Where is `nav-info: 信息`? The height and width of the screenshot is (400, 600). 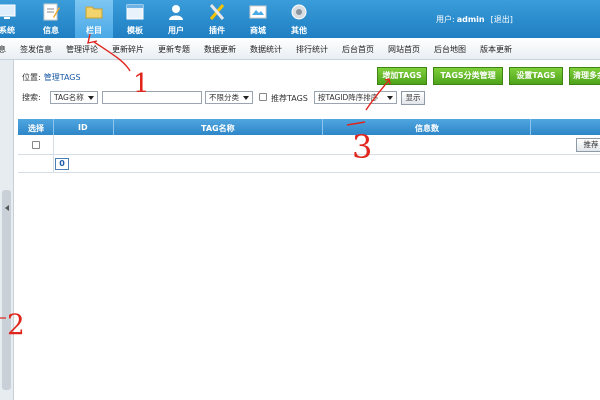 nav-info: 信息 is located at coordinates (51, 19).